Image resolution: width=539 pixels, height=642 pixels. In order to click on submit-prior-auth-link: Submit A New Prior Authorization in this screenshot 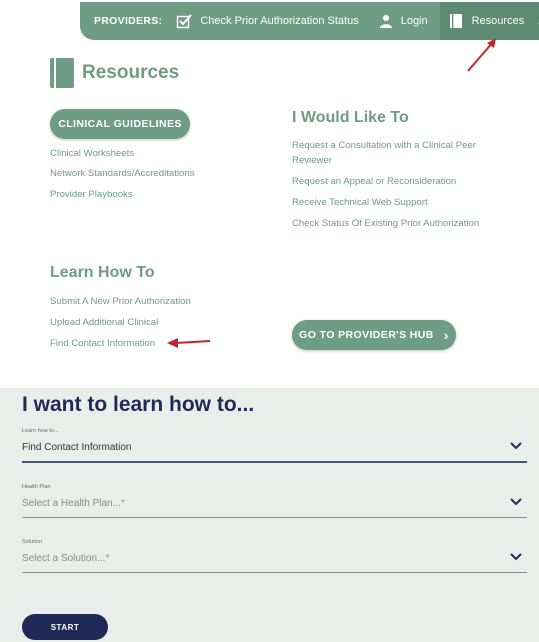, I will do `click(120, 301)`.